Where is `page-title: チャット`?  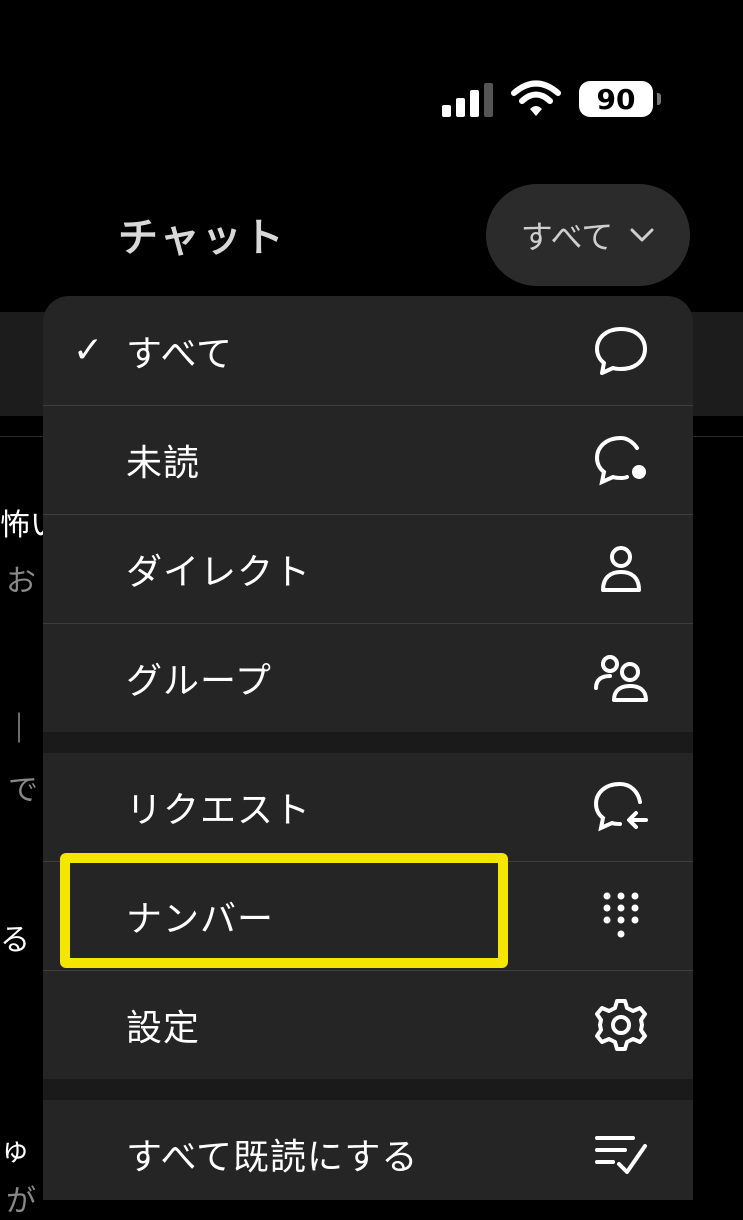
page-title: チャット is located at coordinates (202, 238).